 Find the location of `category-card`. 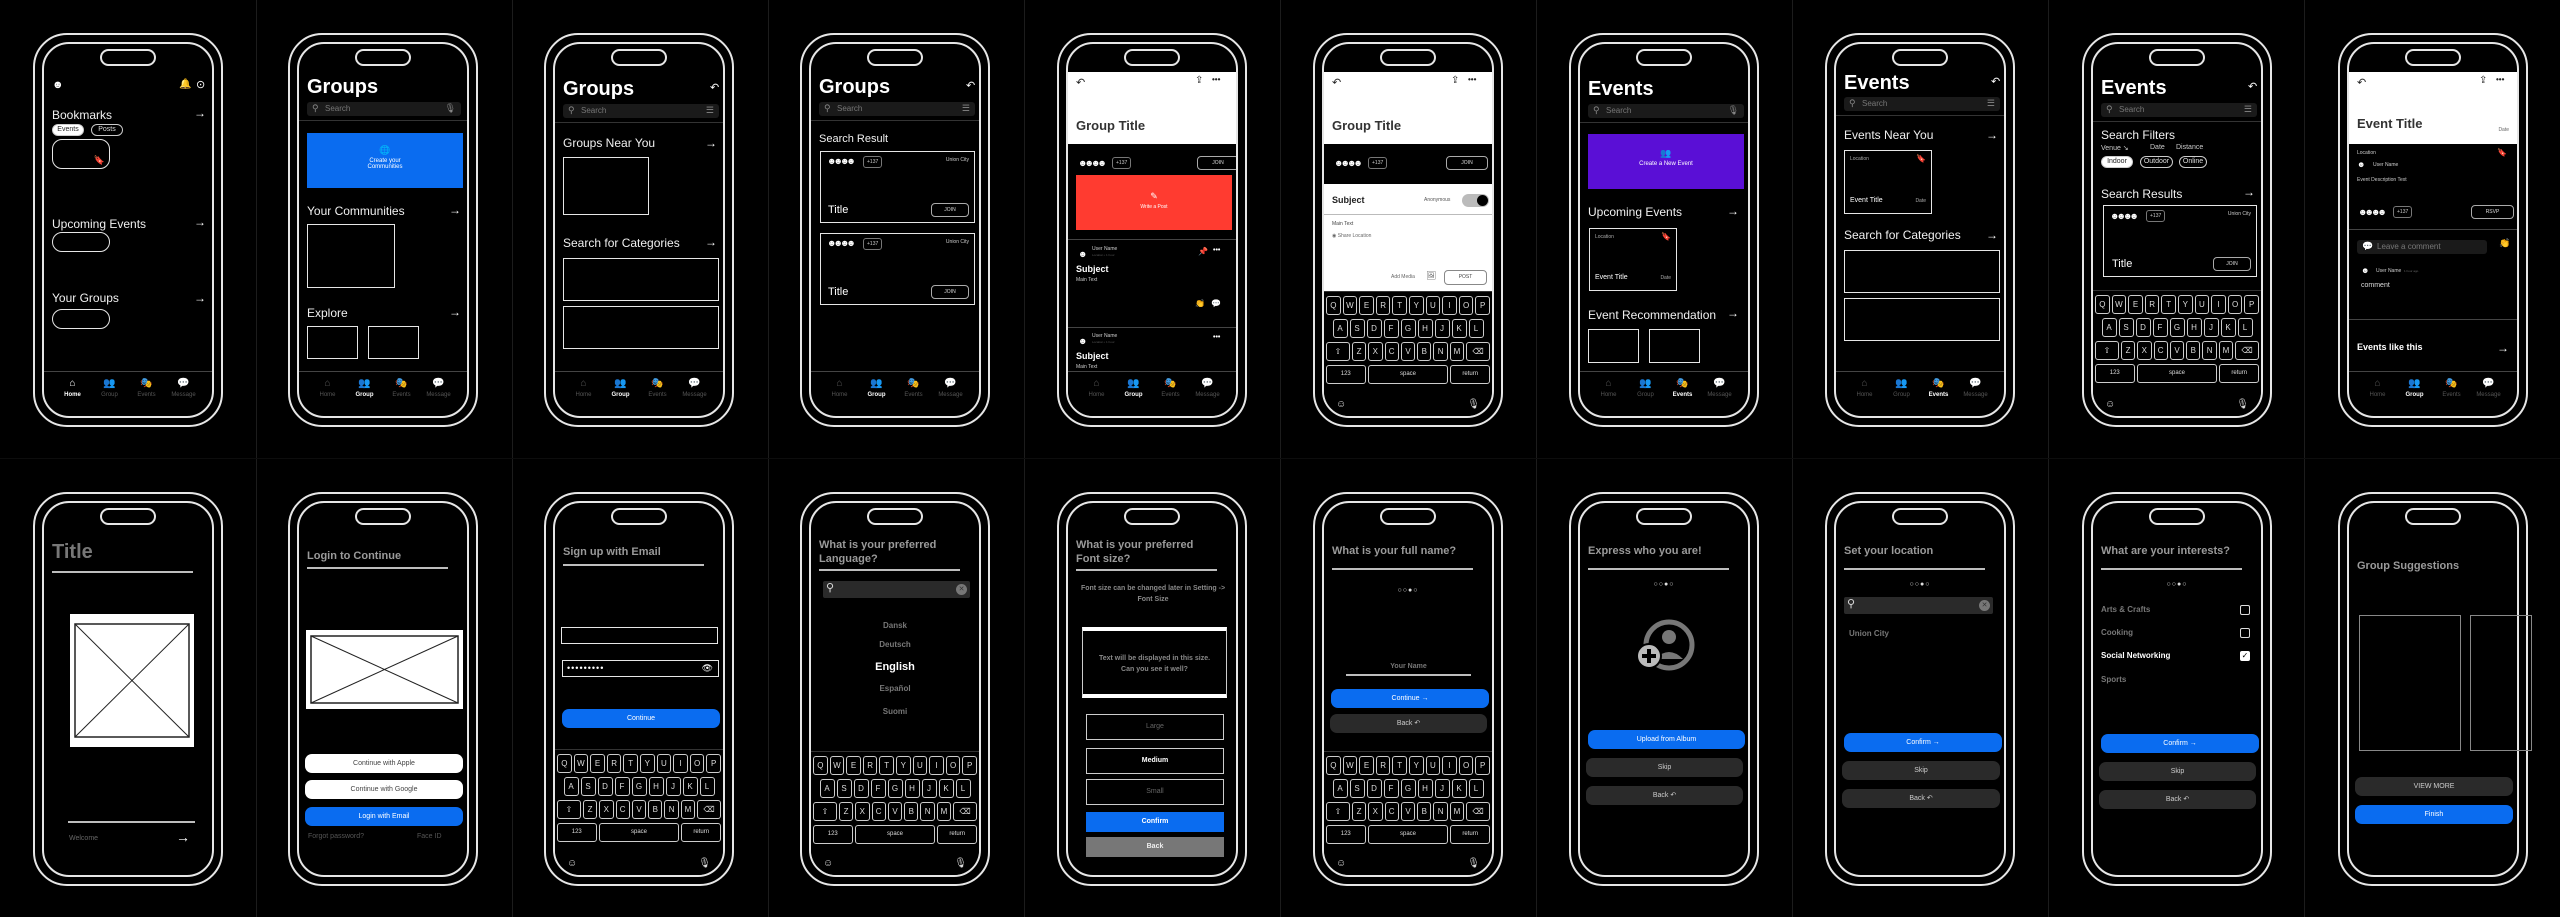

category-card is located at coordinates (641, 327).